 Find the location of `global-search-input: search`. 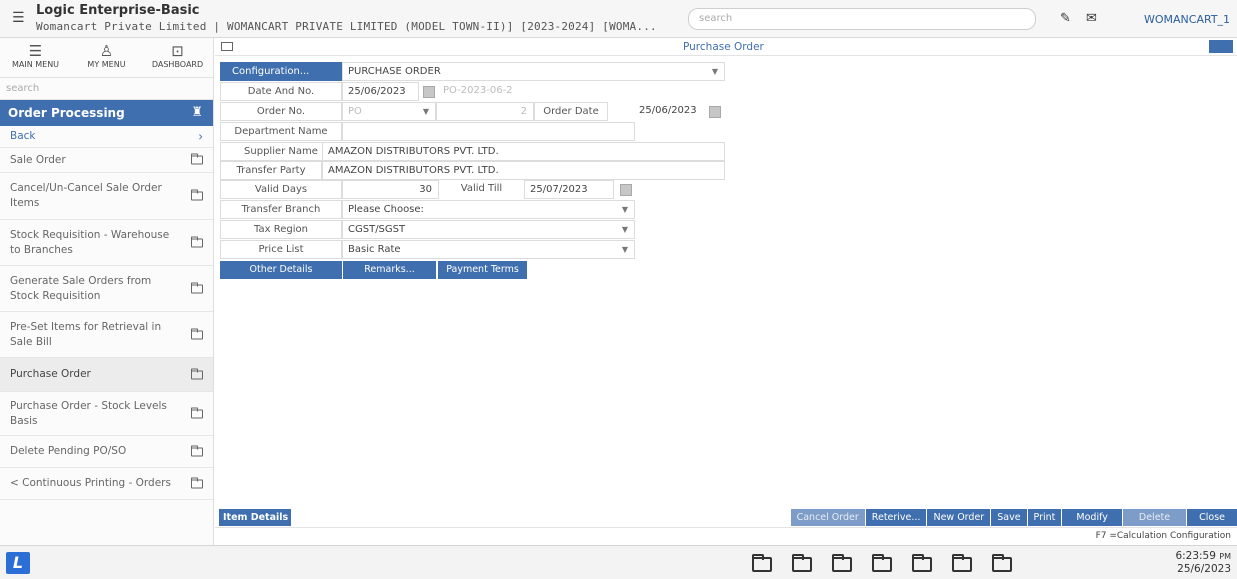

global-search-input: search is located at coordinates (862, 19).